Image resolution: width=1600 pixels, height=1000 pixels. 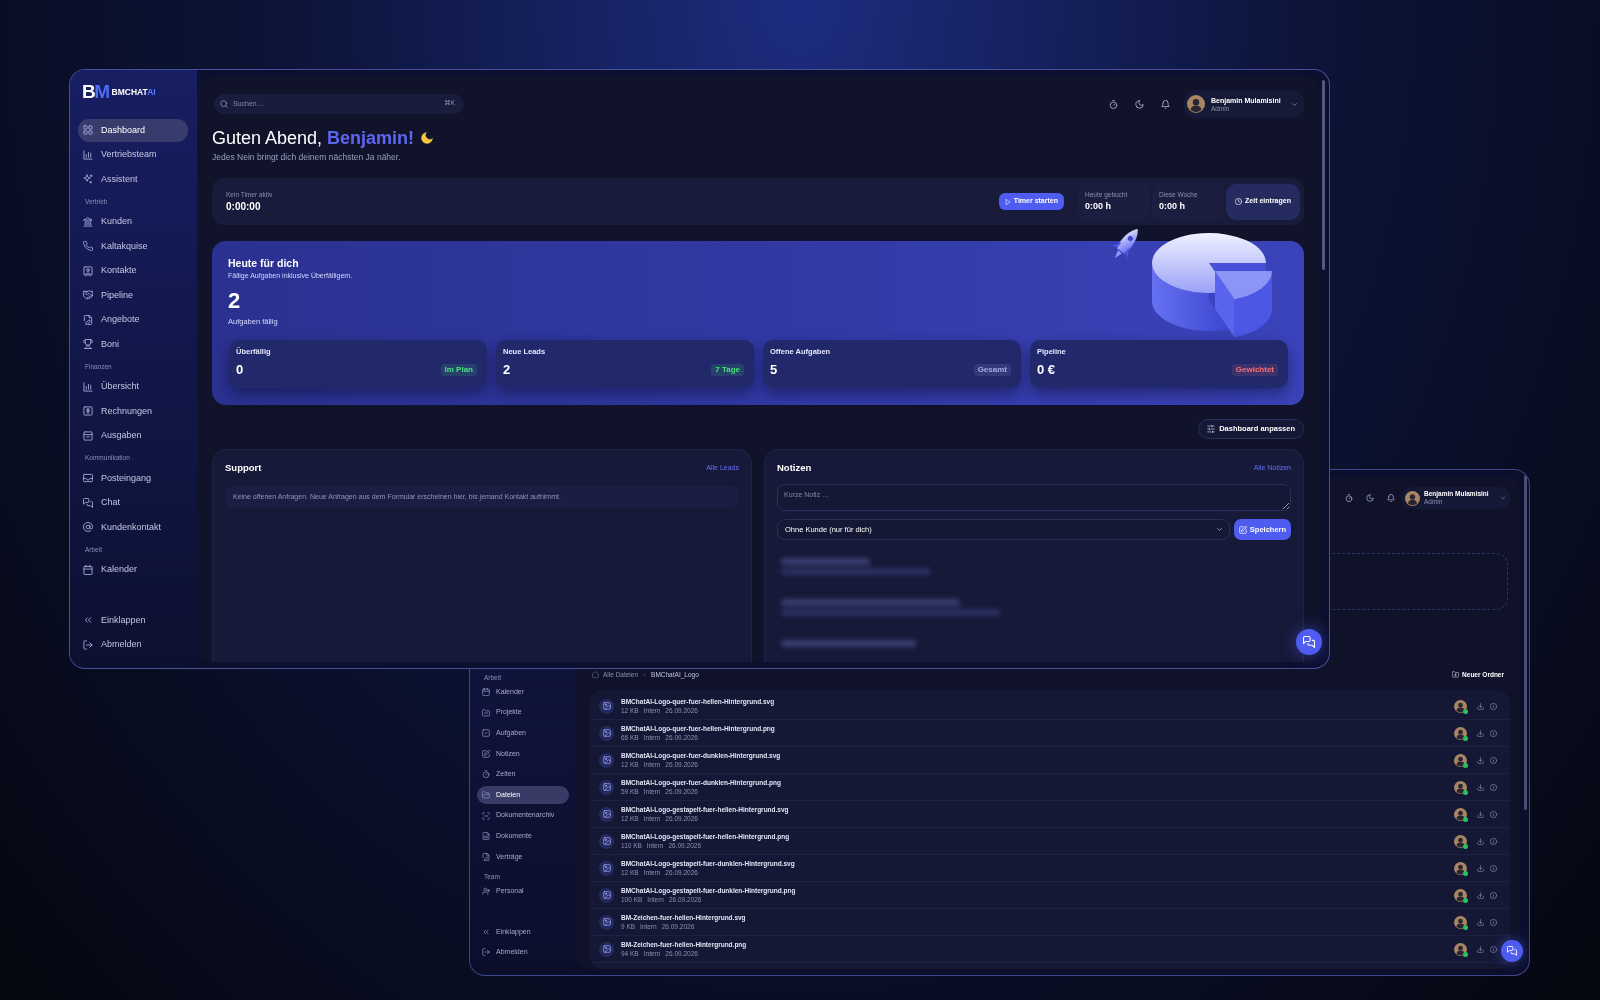 I want to click on sidebar-item: Assistent, so click(x=133, y=179).